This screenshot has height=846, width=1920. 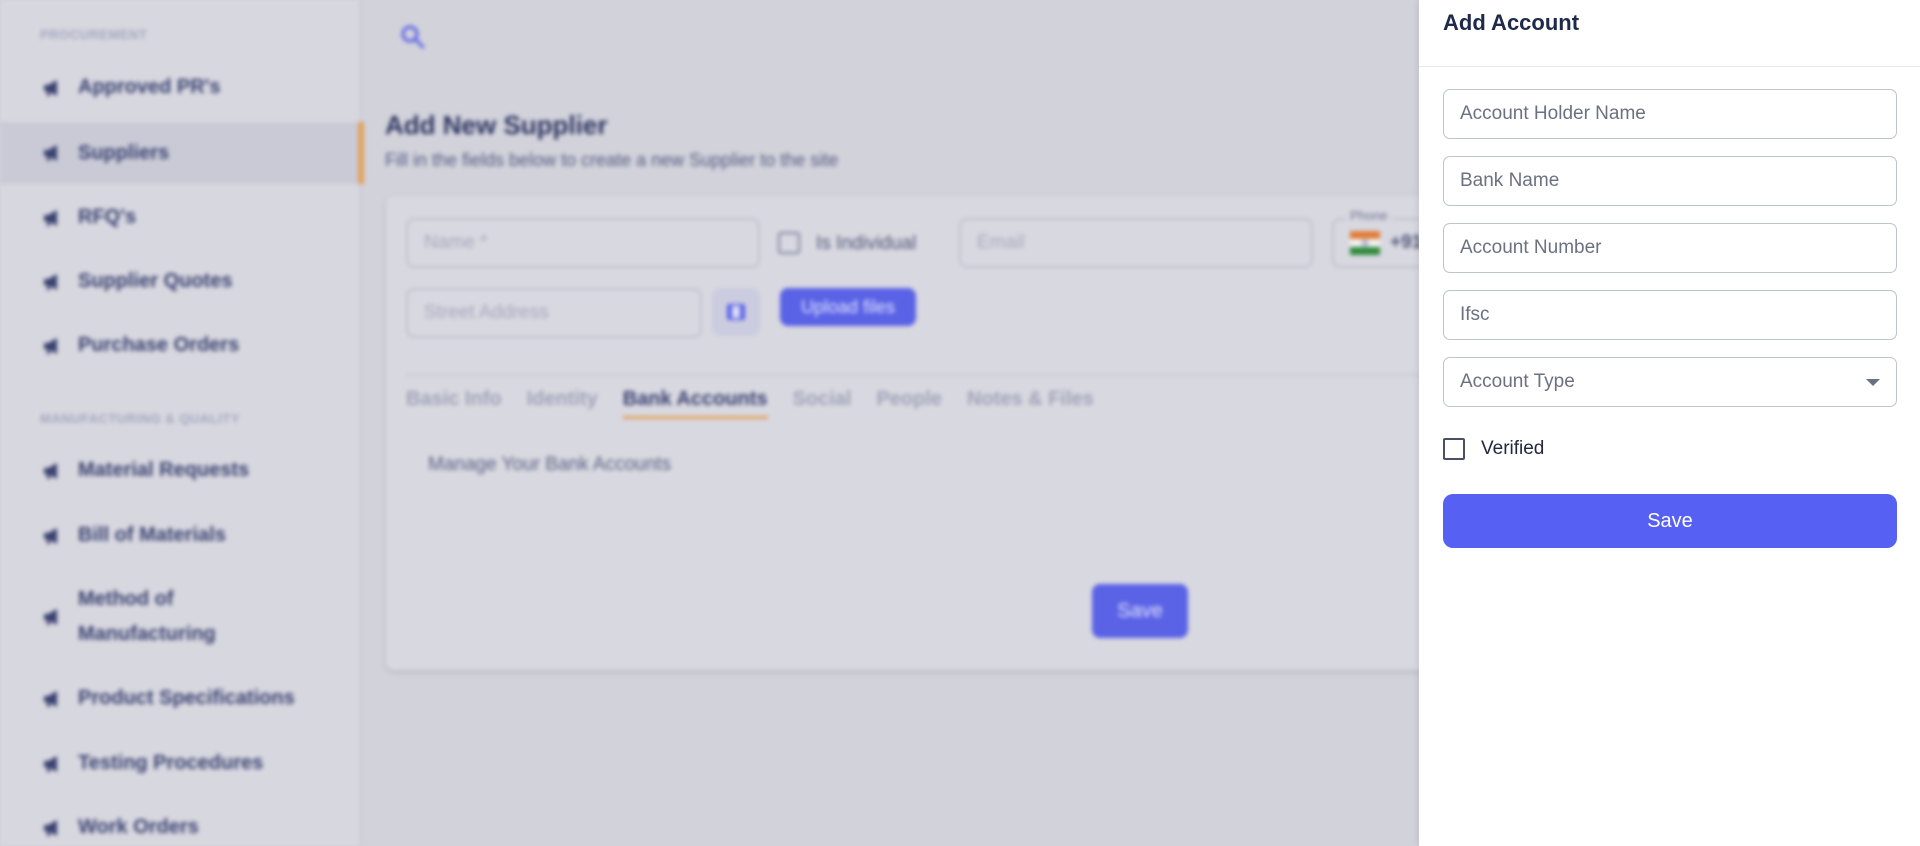 What do you see at coordinates (1513, 448) in the screenshot?
I see `verified-label: Verified` at bounding box center [1513, 448].